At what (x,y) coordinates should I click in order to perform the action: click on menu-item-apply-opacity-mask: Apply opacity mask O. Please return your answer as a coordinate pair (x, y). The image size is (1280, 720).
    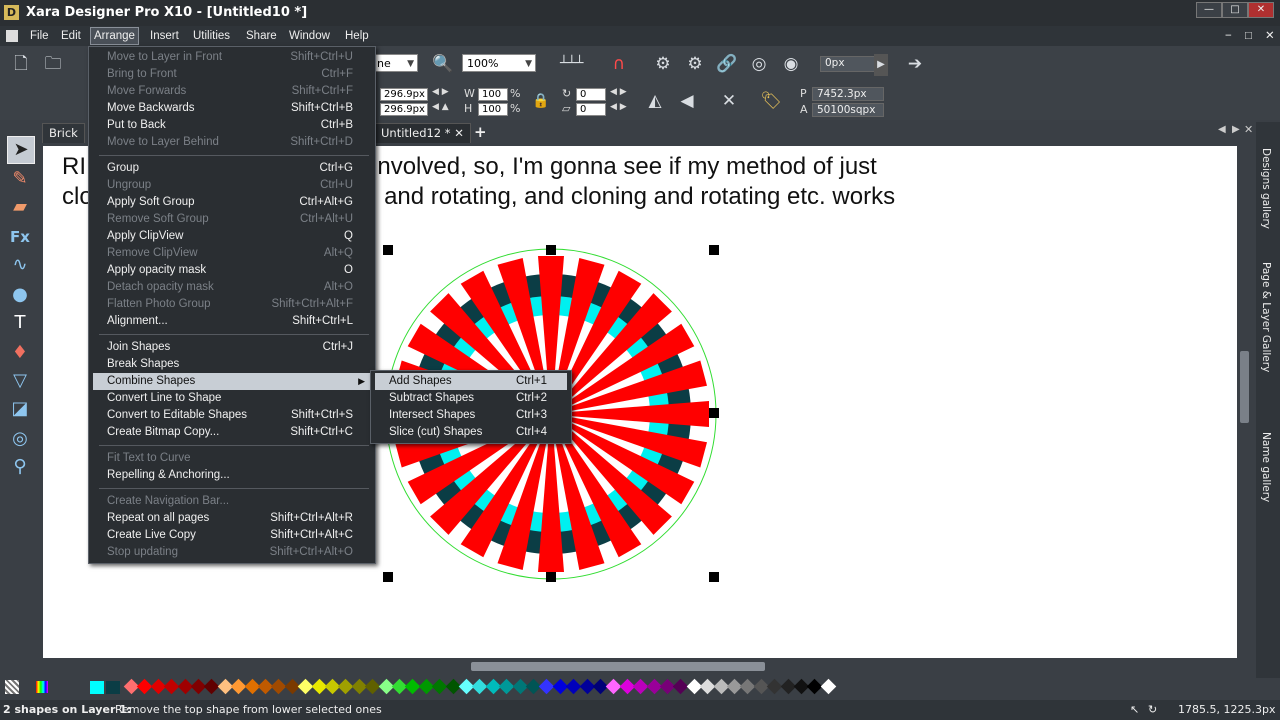
    Looking at the image, I should click on (232, 270).